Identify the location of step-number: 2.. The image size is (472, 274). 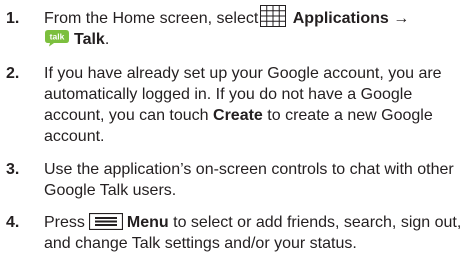
(13, 73).